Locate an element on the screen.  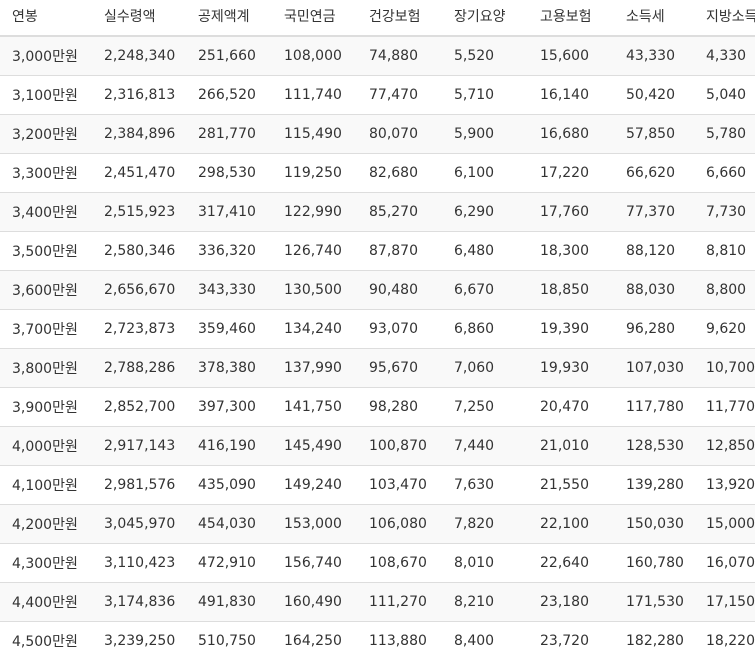
cell-total-deduction: 359,460 is located at coordinates (229, 328).